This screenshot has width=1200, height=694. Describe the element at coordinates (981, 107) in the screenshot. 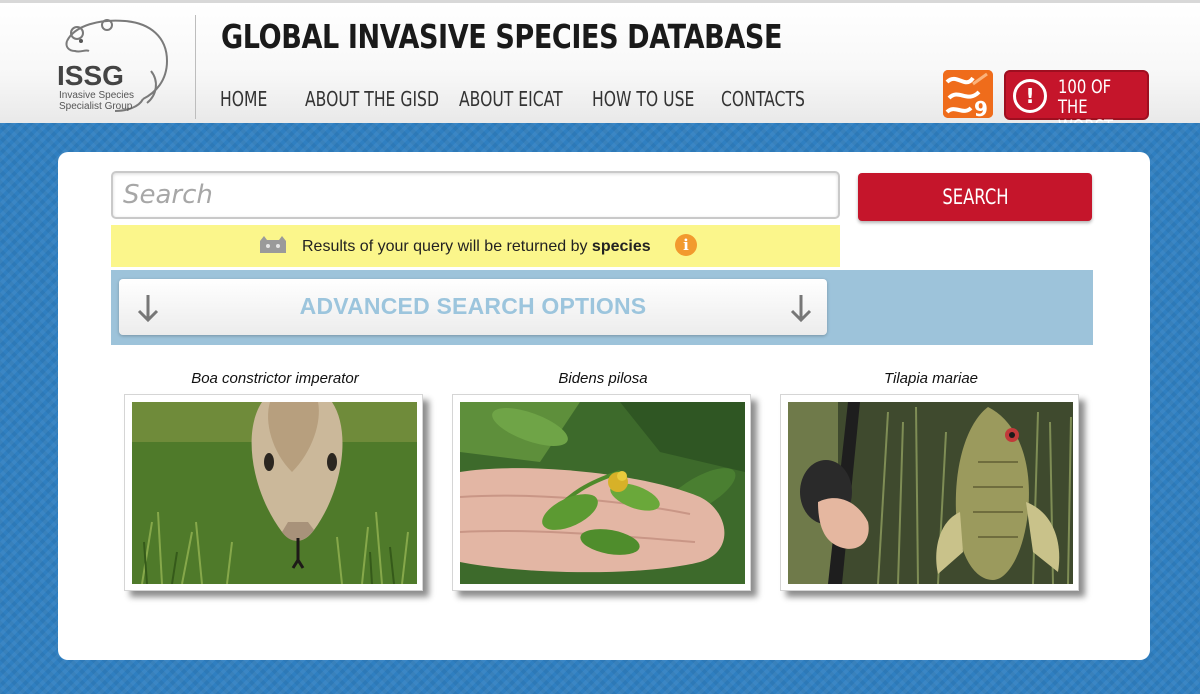

I see `svg-text: 9` at that location.